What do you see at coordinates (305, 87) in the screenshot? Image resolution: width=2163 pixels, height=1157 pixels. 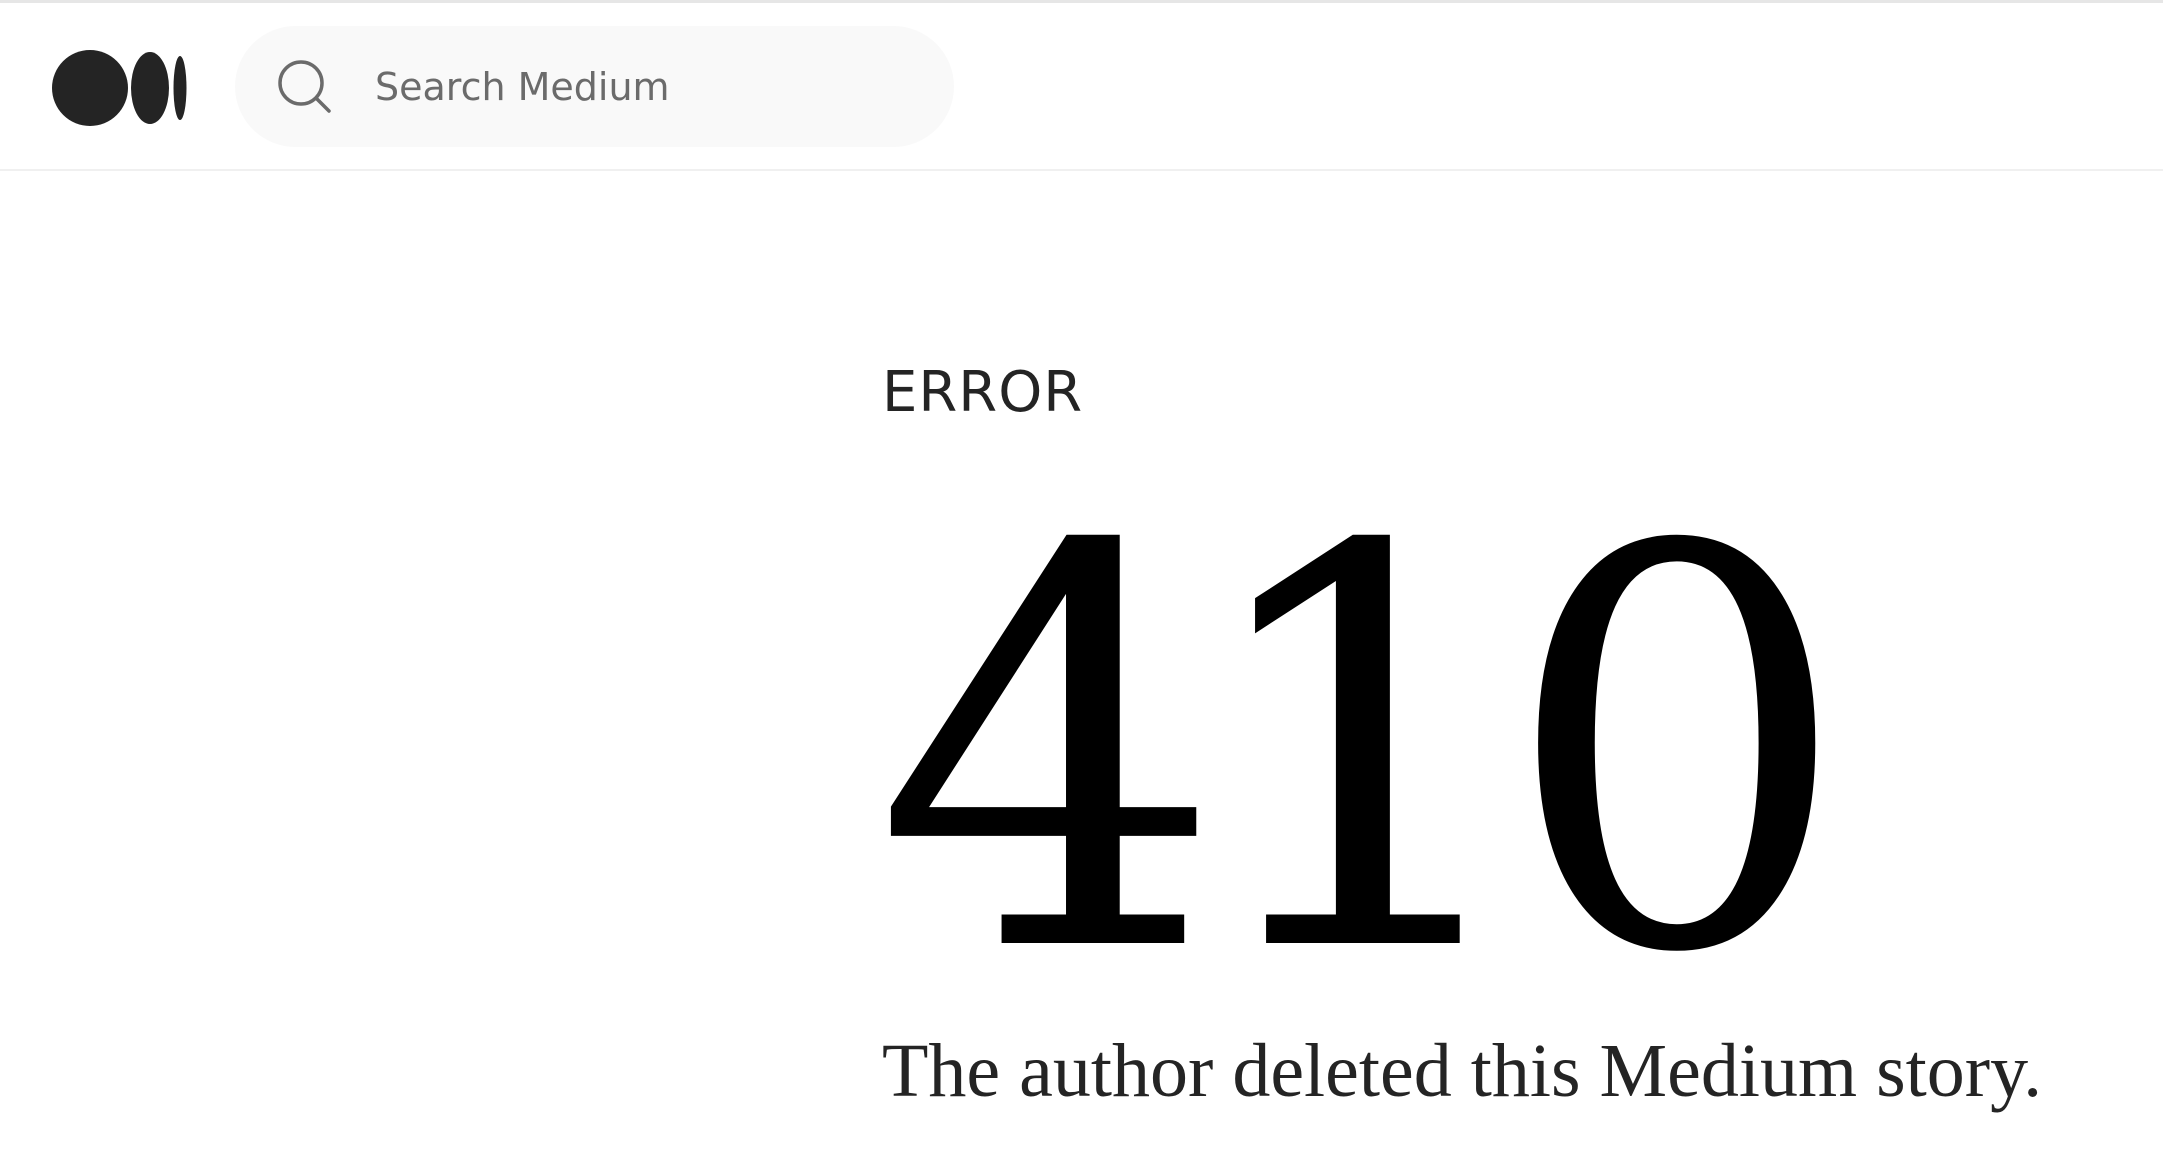 I see `search-icon` at bounding box center [305, 87].